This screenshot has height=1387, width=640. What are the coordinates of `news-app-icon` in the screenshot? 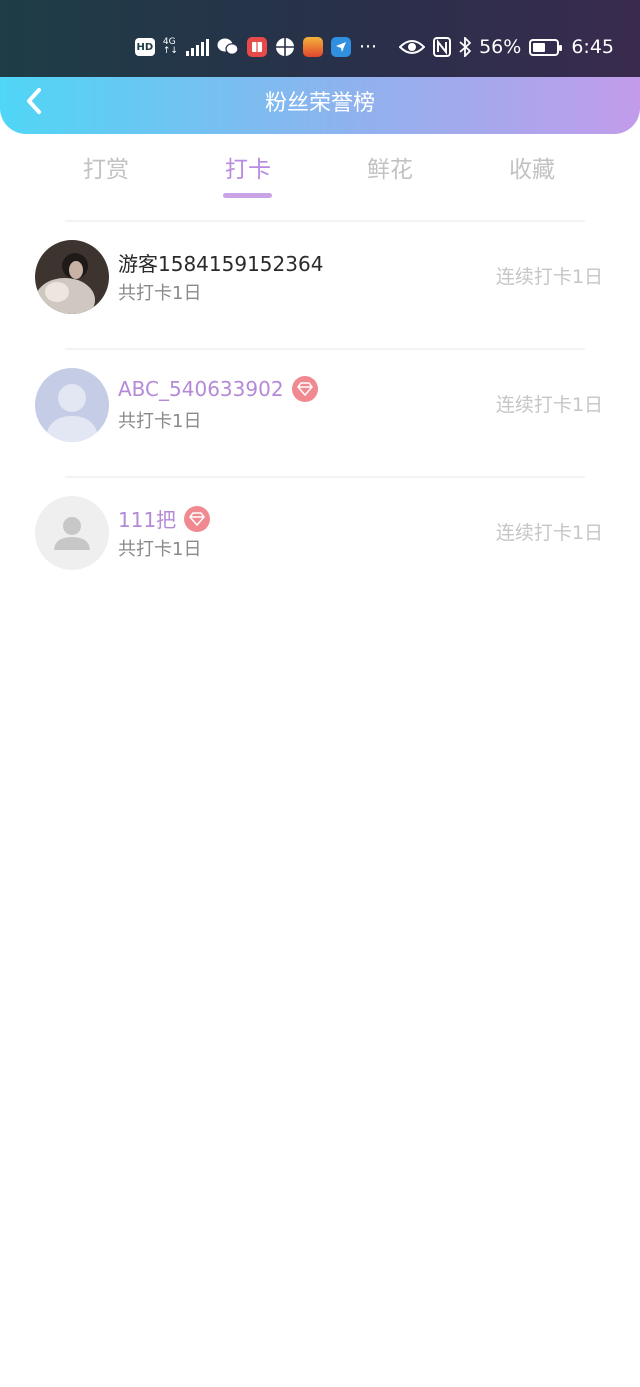 It's located at (312, 47).